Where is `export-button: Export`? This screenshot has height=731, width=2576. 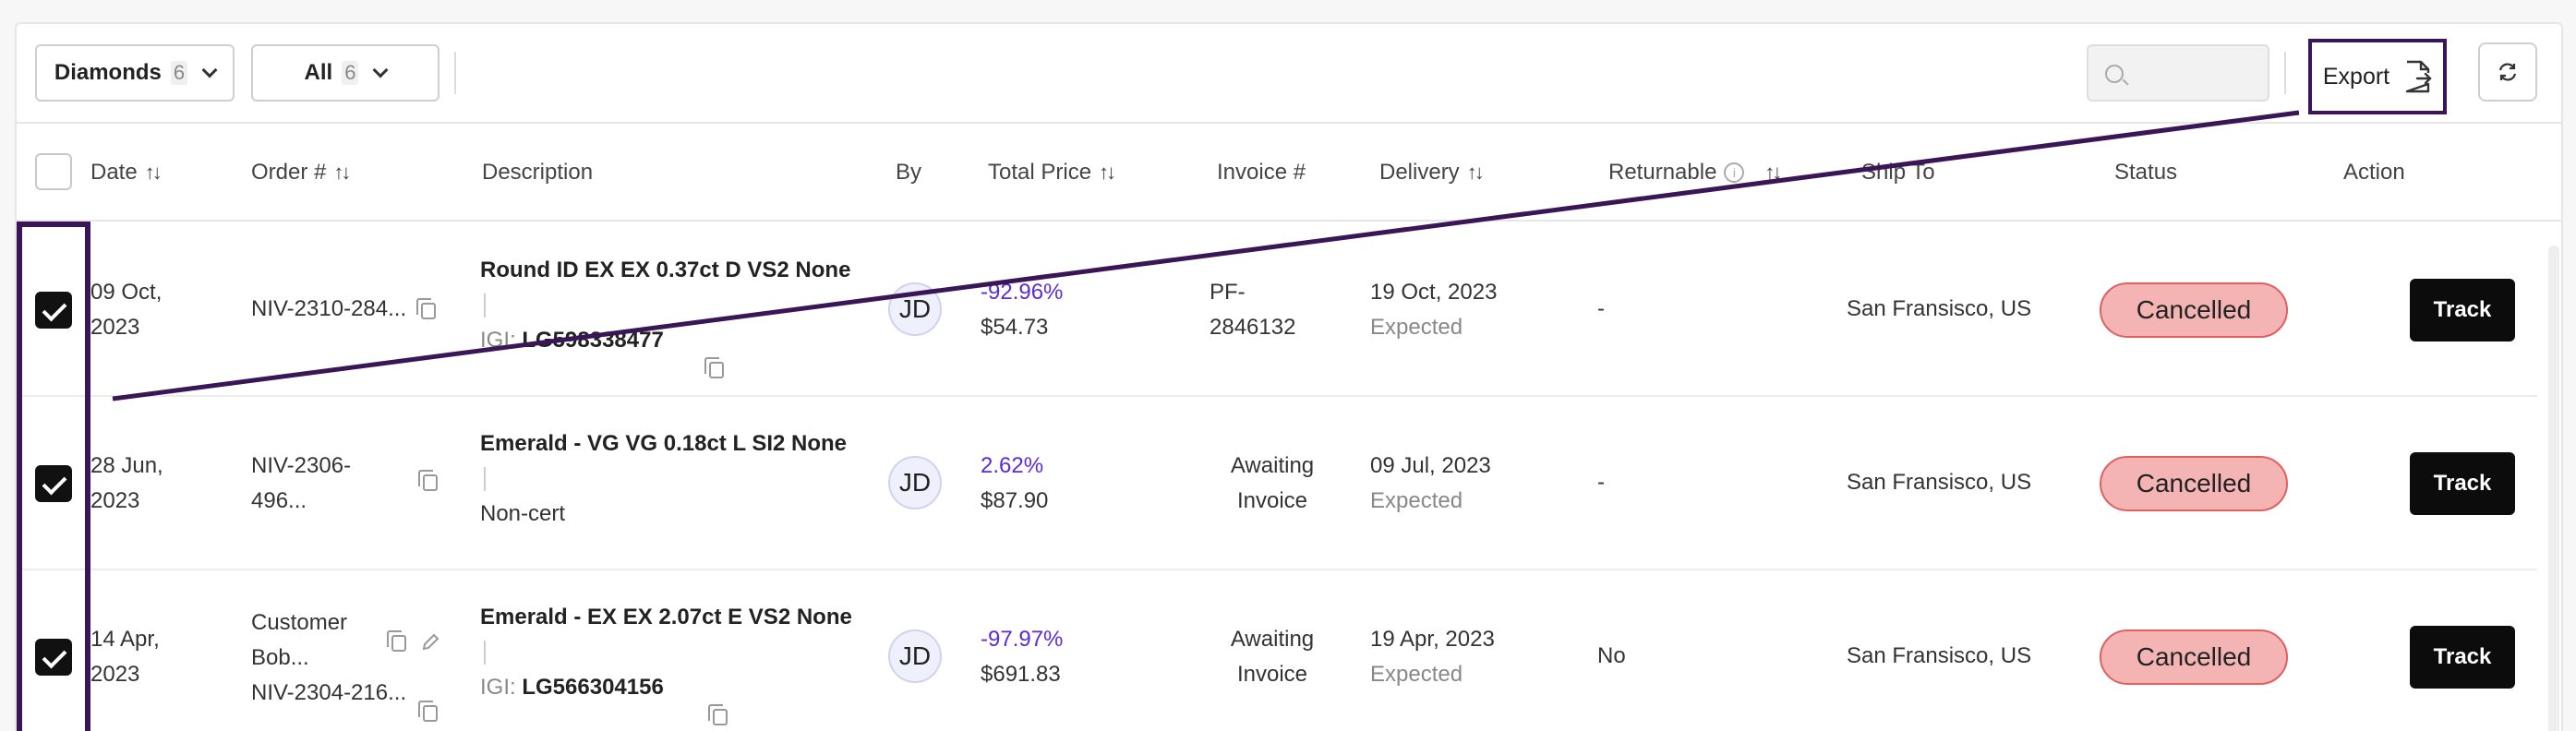 export-button: Export is located at coordinates (2377, 77).